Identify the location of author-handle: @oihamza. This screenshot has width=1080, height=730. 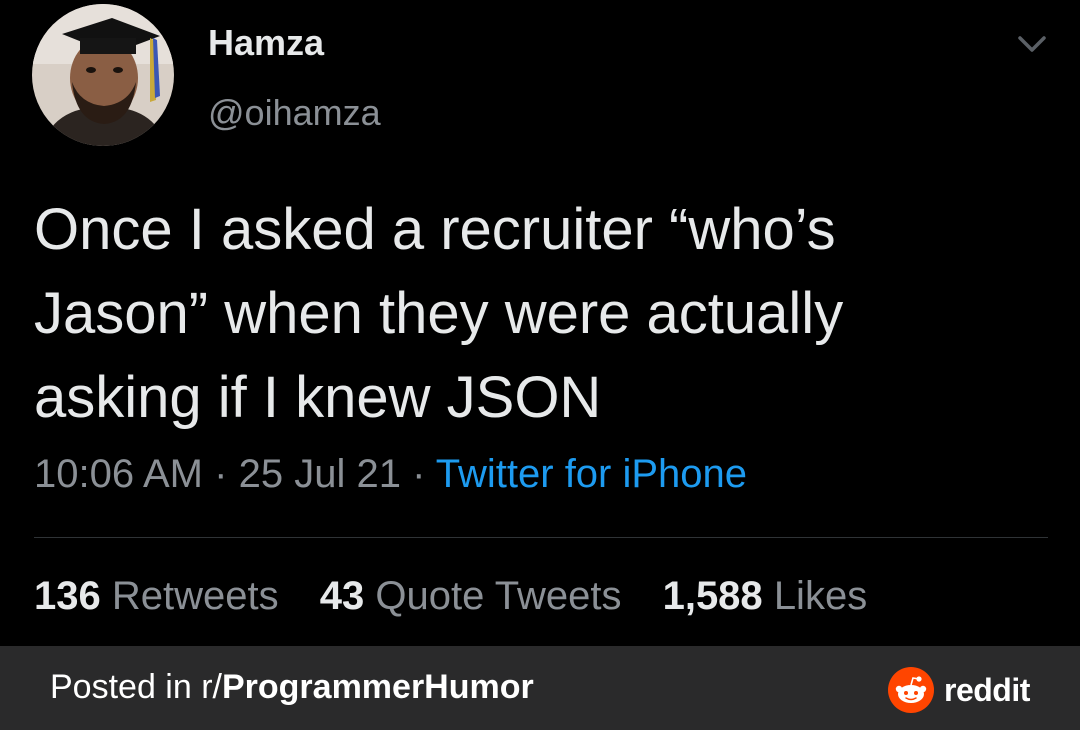
(294, 113).